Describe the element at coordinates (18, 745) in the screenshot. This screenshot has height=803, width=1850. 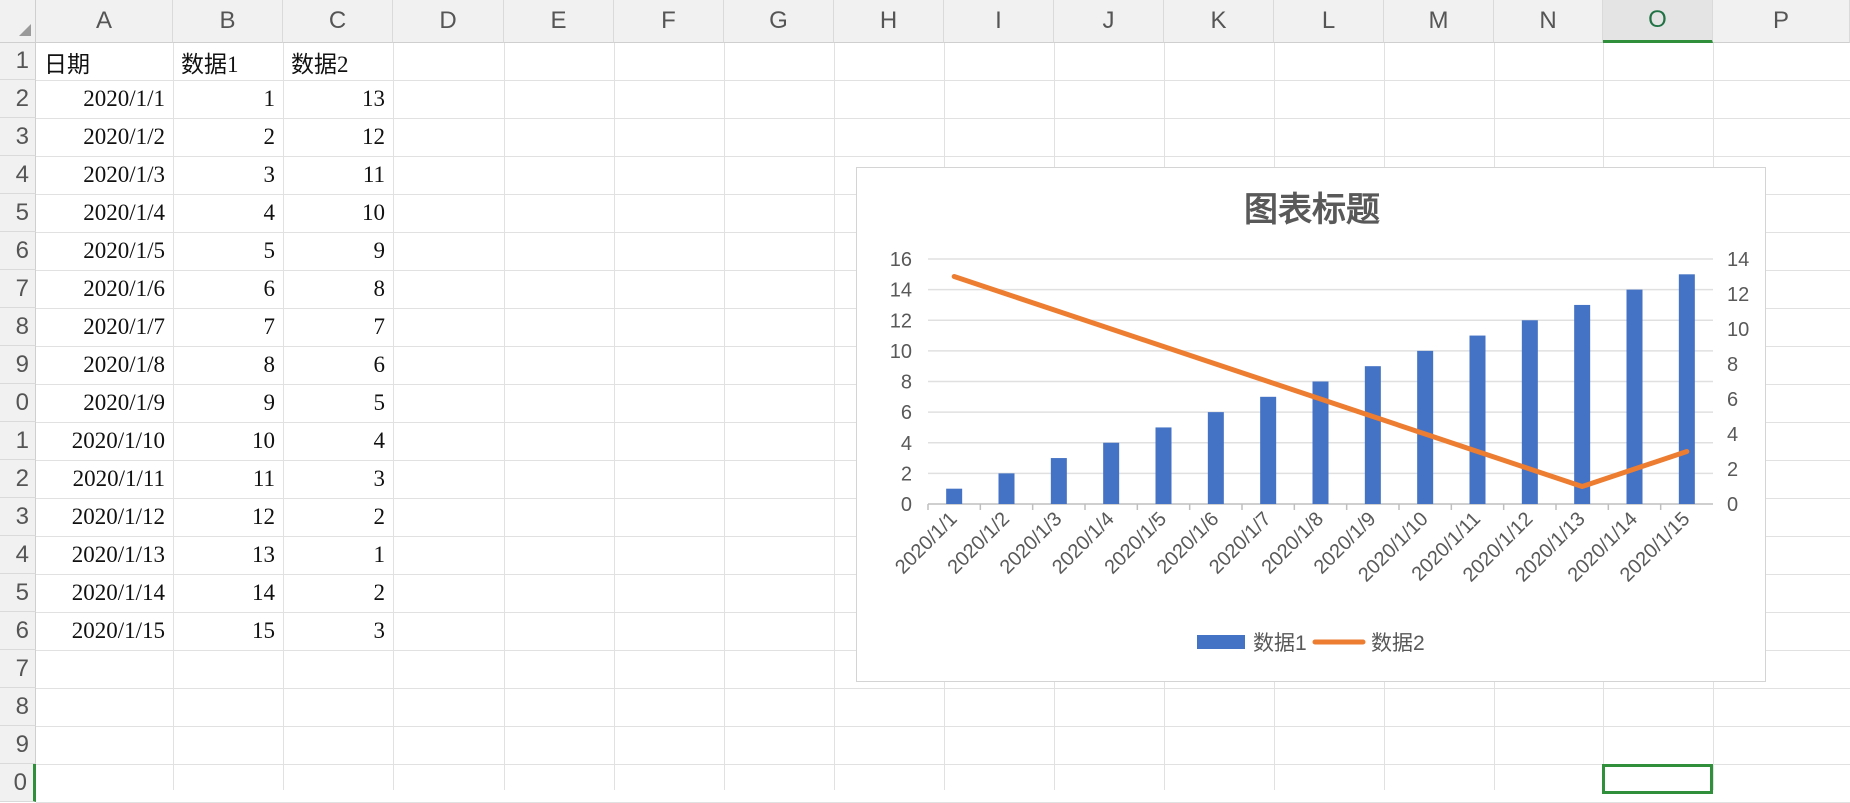
I see `row-header-19: 9` at that location.